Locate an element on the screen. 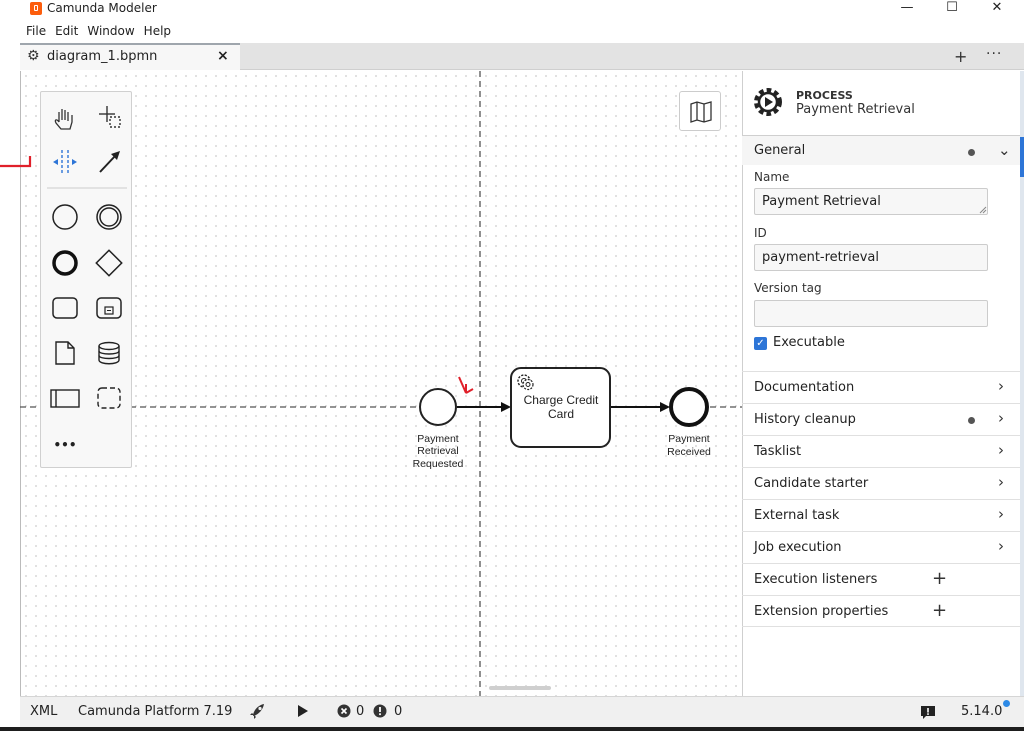 This screenshot has width=1024, height=731. group-external-task: External task › is located at coordinates (881, 515).